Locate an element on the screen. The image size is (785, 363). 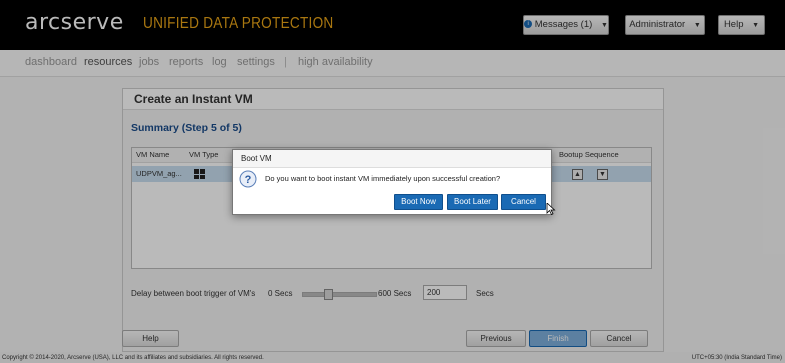
dialog-title: Boot VM is located at coordinates (256, 158).